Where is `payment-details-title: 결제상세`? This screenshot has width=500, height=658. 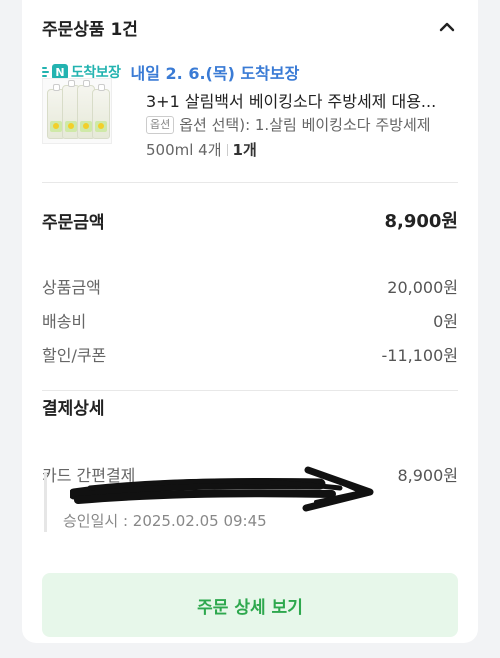 payment-details-title: 결제상세 is located at coordinates (73, 409).